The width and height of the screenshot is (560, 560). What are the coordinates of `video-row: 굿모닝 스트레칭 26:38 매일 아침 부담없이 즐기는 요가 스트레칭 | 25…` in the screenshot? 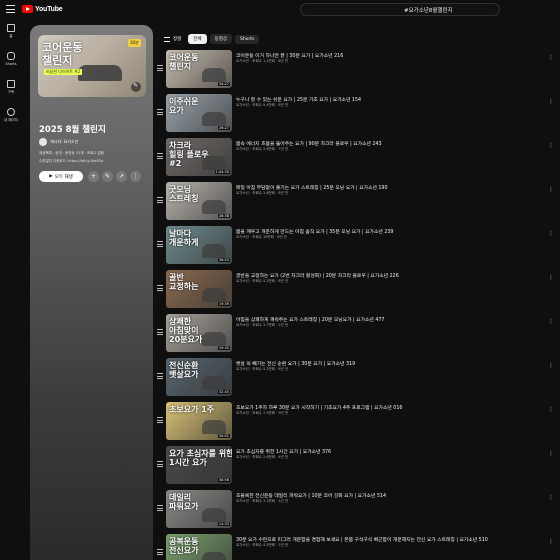 It's located at (357, 202).